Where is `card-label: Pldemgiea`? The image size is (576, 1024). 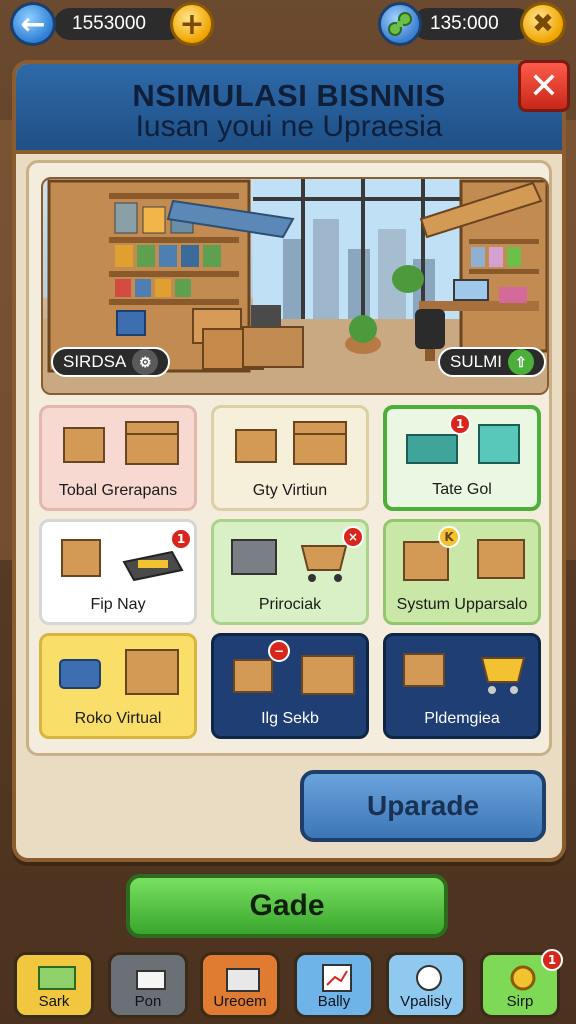 card-label: Pldemgiea is located at coordinates (462, 718).